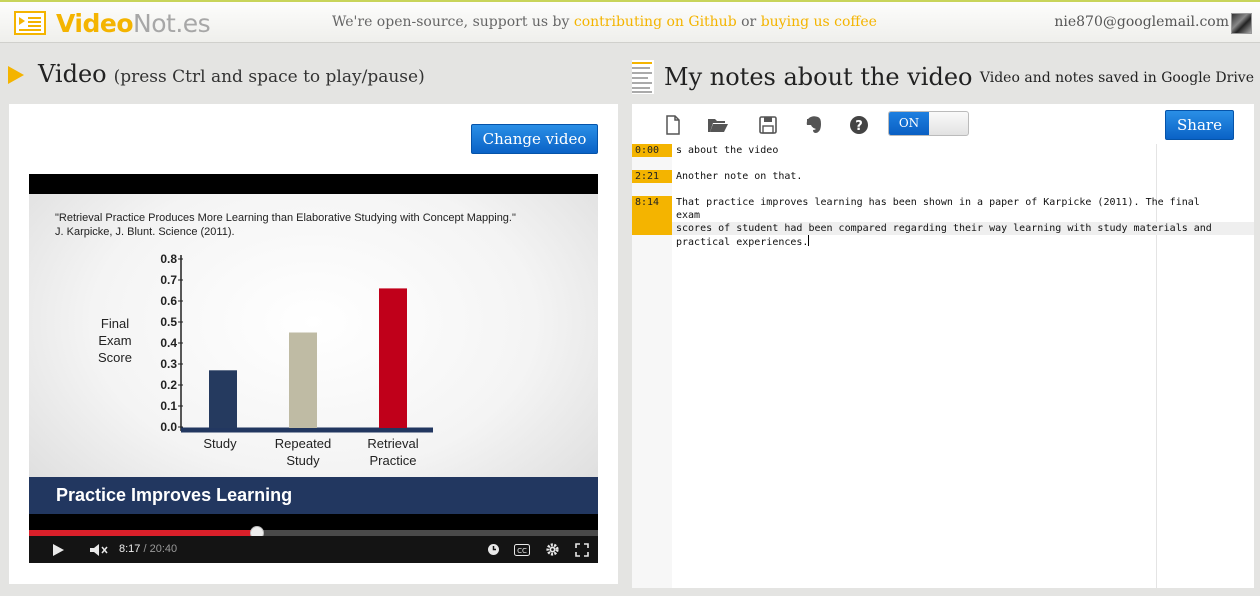 This screenshot has height=596, width=1260. What do you see at coordinates (652, 215) in the screenshot?
I see `note-timestamp: 8:14` at bounding box center [652, 215].